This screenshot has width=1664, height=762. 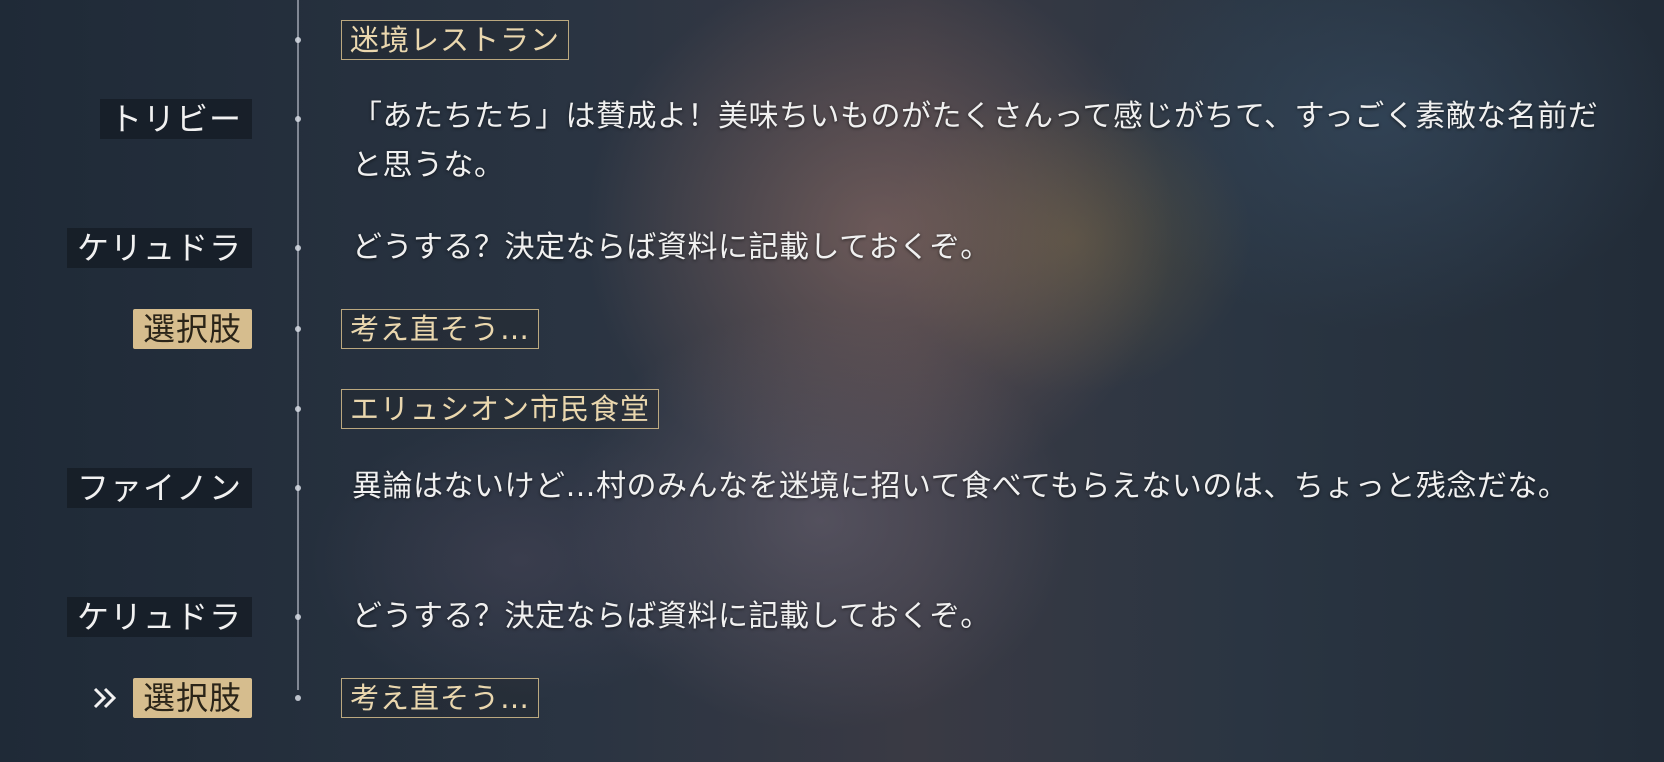 What do you see at coordinates (298, 345) in the screenshot?
I see `timeline-line` at bounding box center [298, 345].